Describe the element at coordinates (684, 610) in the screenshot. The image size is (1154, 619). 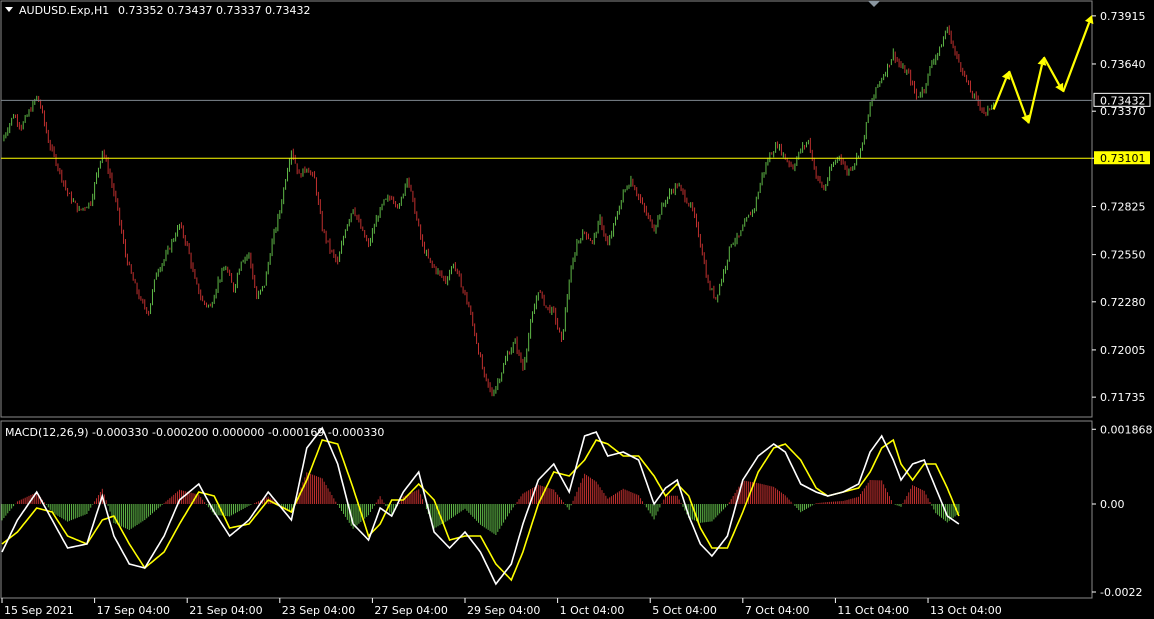
I see `time-tick-label: 5 Oct 04:00` at that location.